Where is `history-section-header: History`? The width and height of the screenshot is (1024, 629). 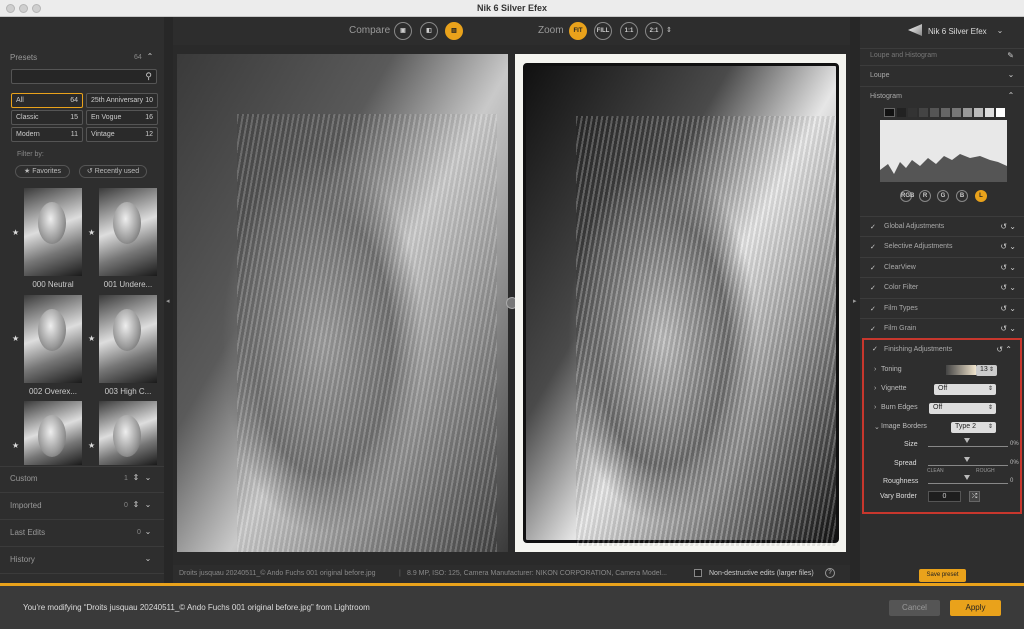 history-section-header: History is located at coordinates (22, 559).